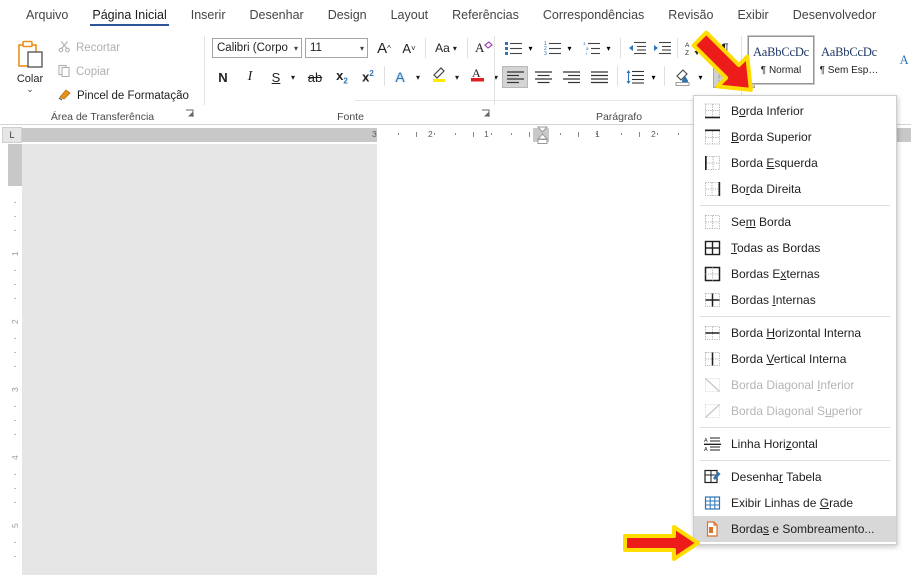 This screenshot has height=575, width=911. What do you see at coordinates (552, 48) in the screenshot?
I see `numbering-button: 123` at bounding box center [552, 48].